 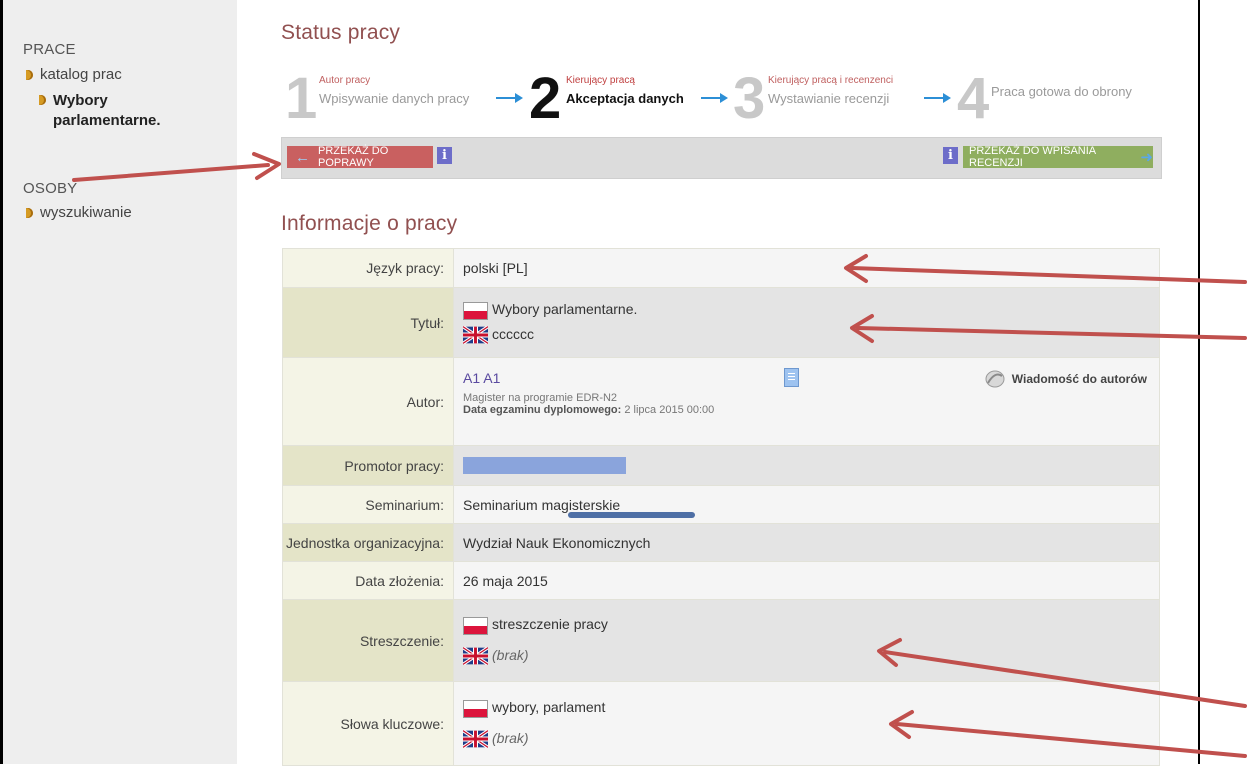 What do you see at coordinates (353, 157) in the screenshot?
I see `return-for-correction-label: PRZEKAŻ DO POPRAWY` at bounding box center [353, 157].